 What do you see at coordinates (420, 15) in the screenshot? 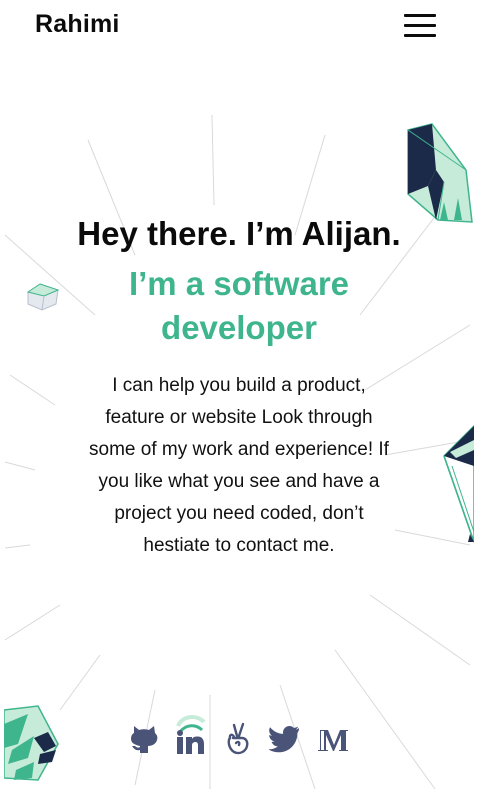
I see `menu-bar-top` at bounding box center [420, 15].